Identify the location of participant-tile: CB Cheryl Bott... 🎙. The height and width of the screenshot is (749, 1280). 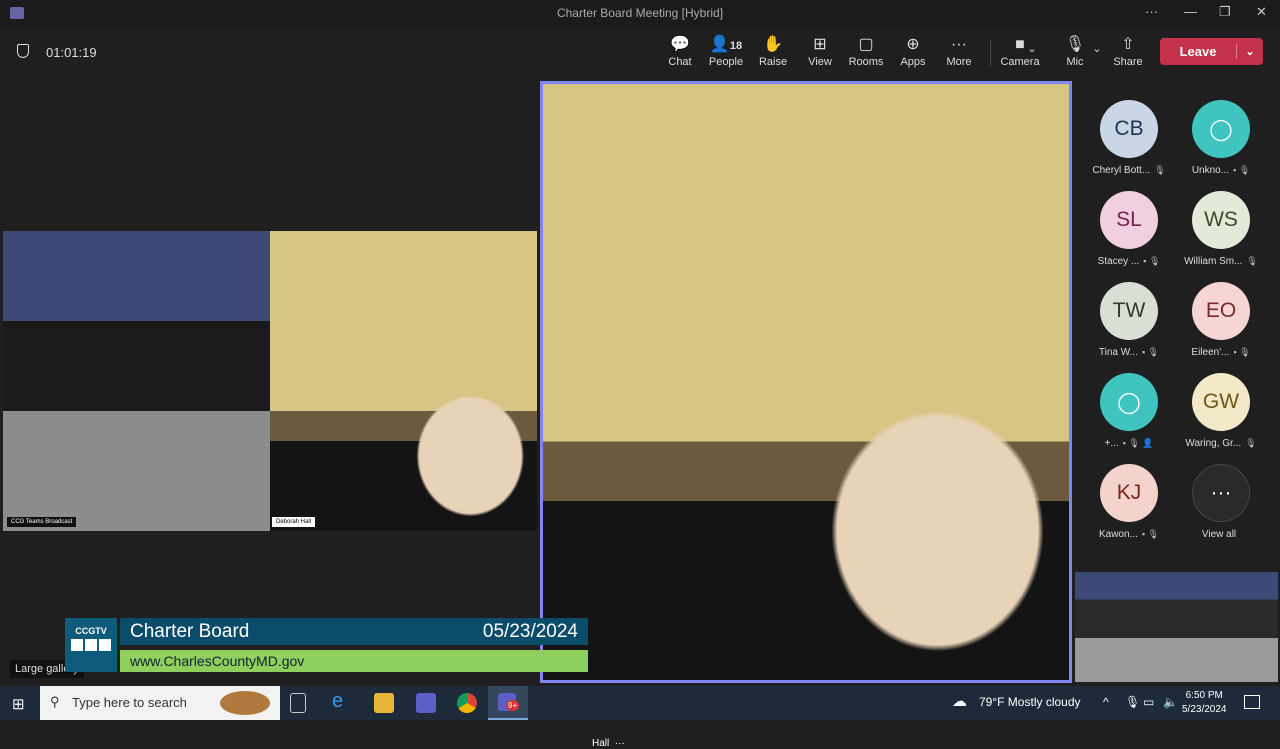
(1129, 138).